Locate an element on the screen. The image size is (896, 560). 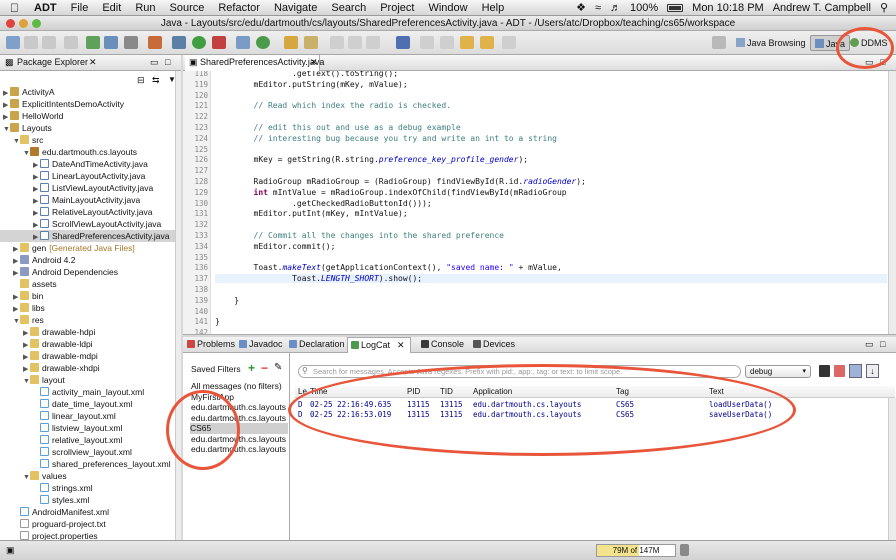
tree-item: ▼ layout is located at coordinates (87, 380).